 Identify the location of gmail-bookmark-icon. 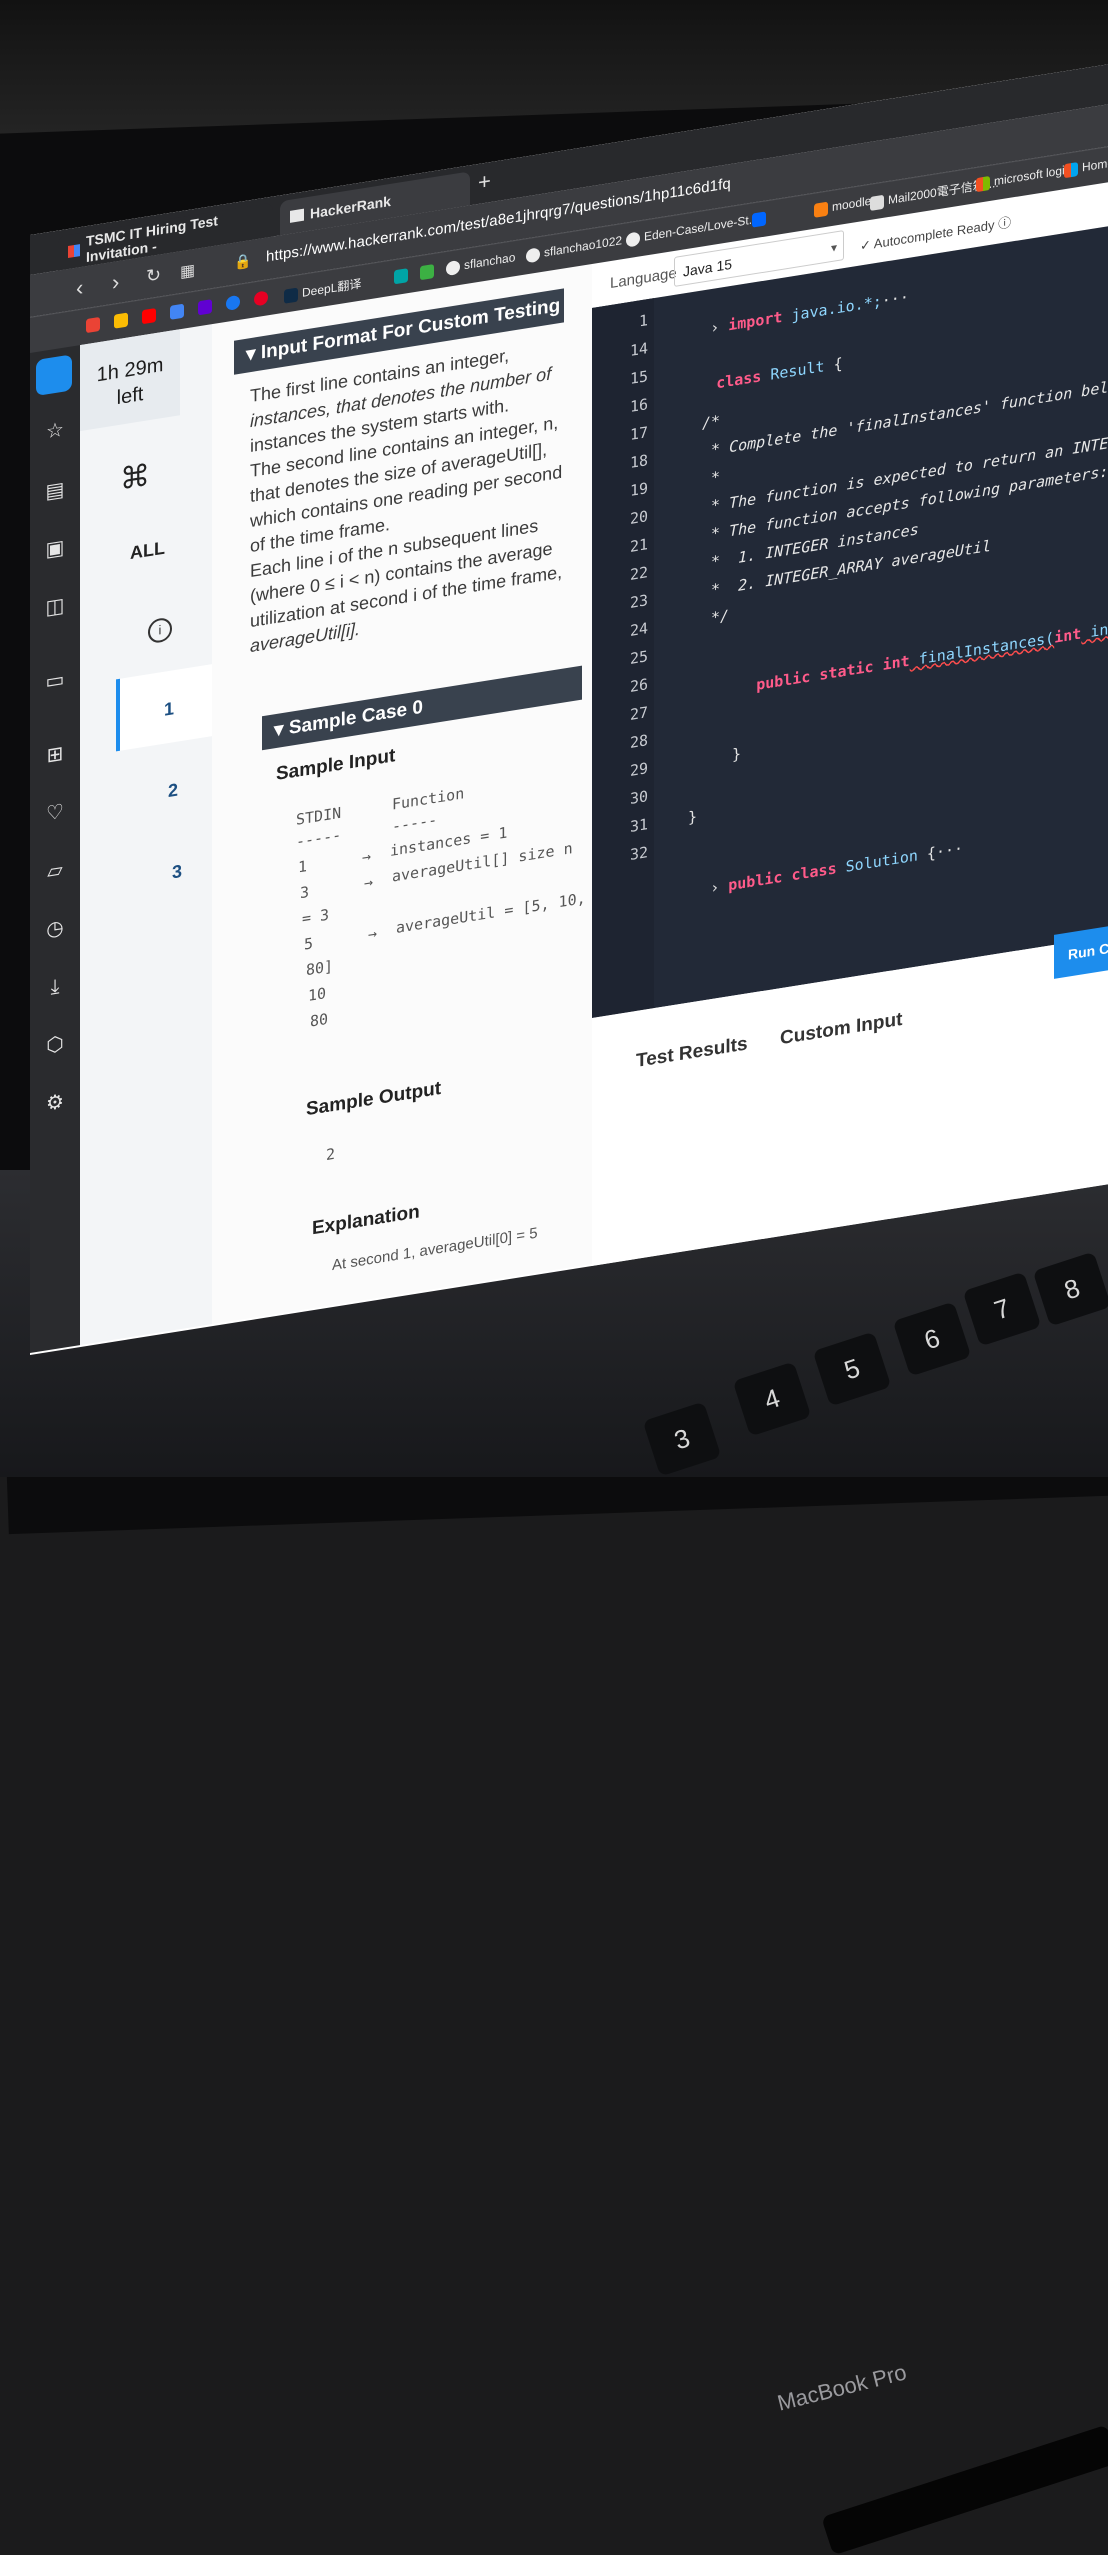
(95, 324).